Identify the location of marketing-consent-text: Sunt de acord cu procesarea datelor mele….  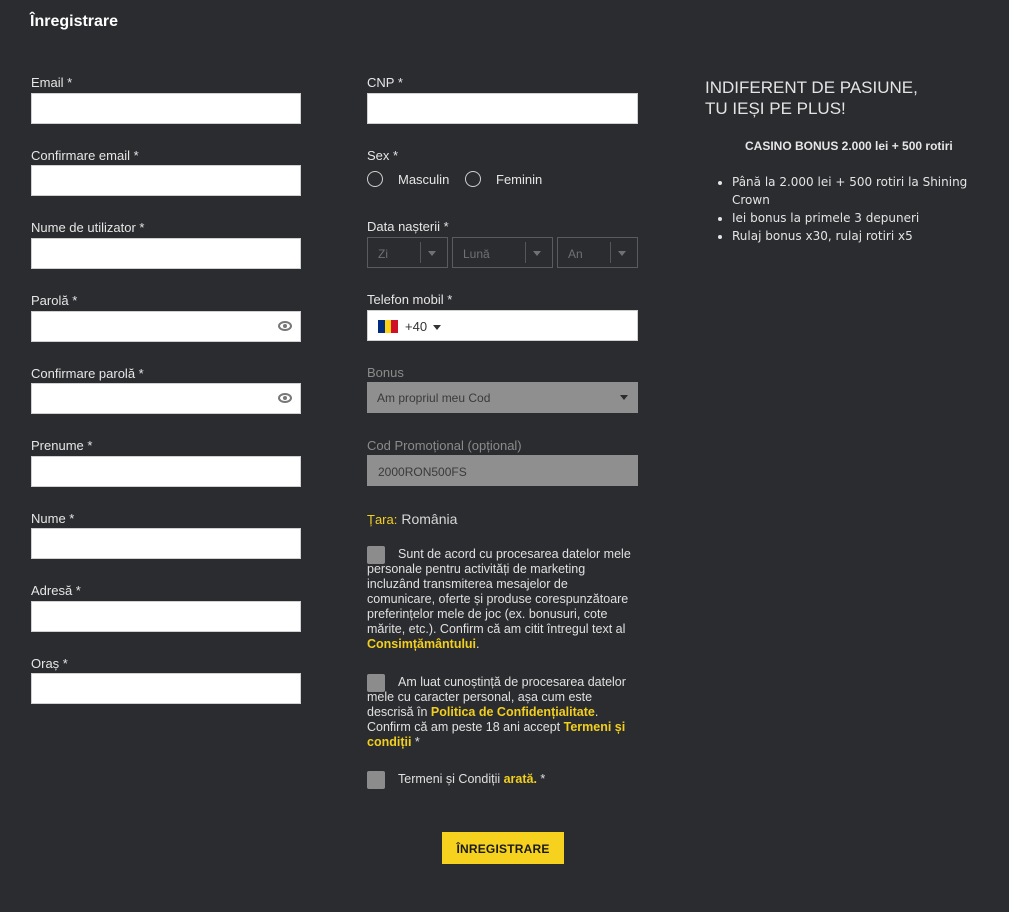
(503, 599).